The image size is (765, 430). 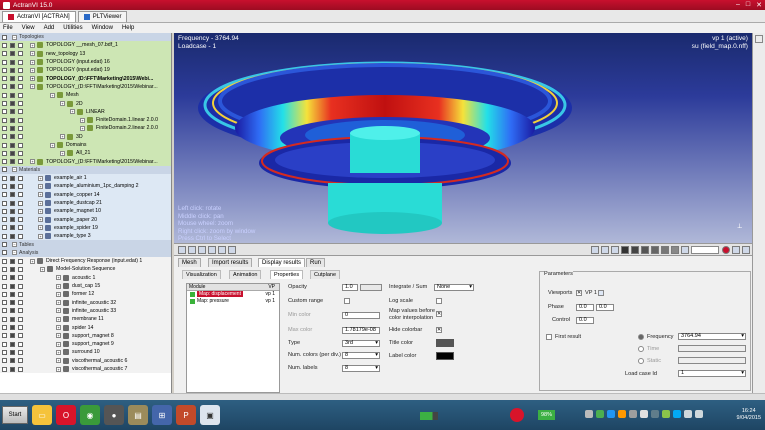 What do you see at coordinates (186, 415) in the screenshot?
I see `powerpoint-icon: P` at bounding box center [186, 415].